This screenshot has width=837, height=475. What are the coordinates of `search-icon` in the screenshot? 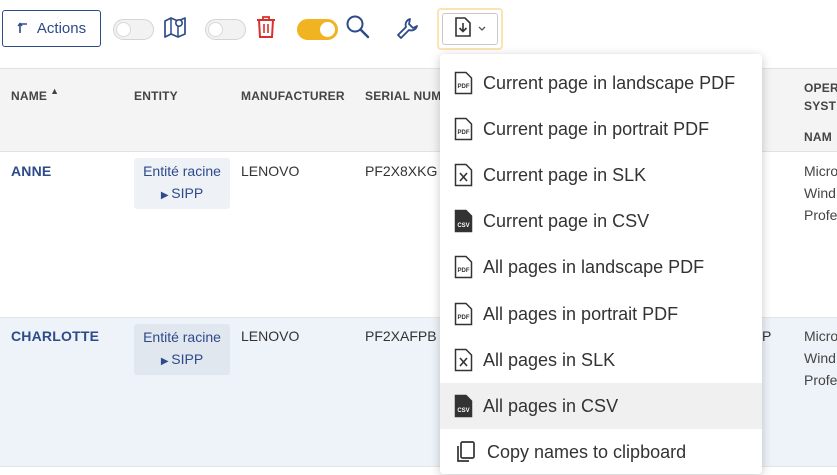 It's located at (358, 29).